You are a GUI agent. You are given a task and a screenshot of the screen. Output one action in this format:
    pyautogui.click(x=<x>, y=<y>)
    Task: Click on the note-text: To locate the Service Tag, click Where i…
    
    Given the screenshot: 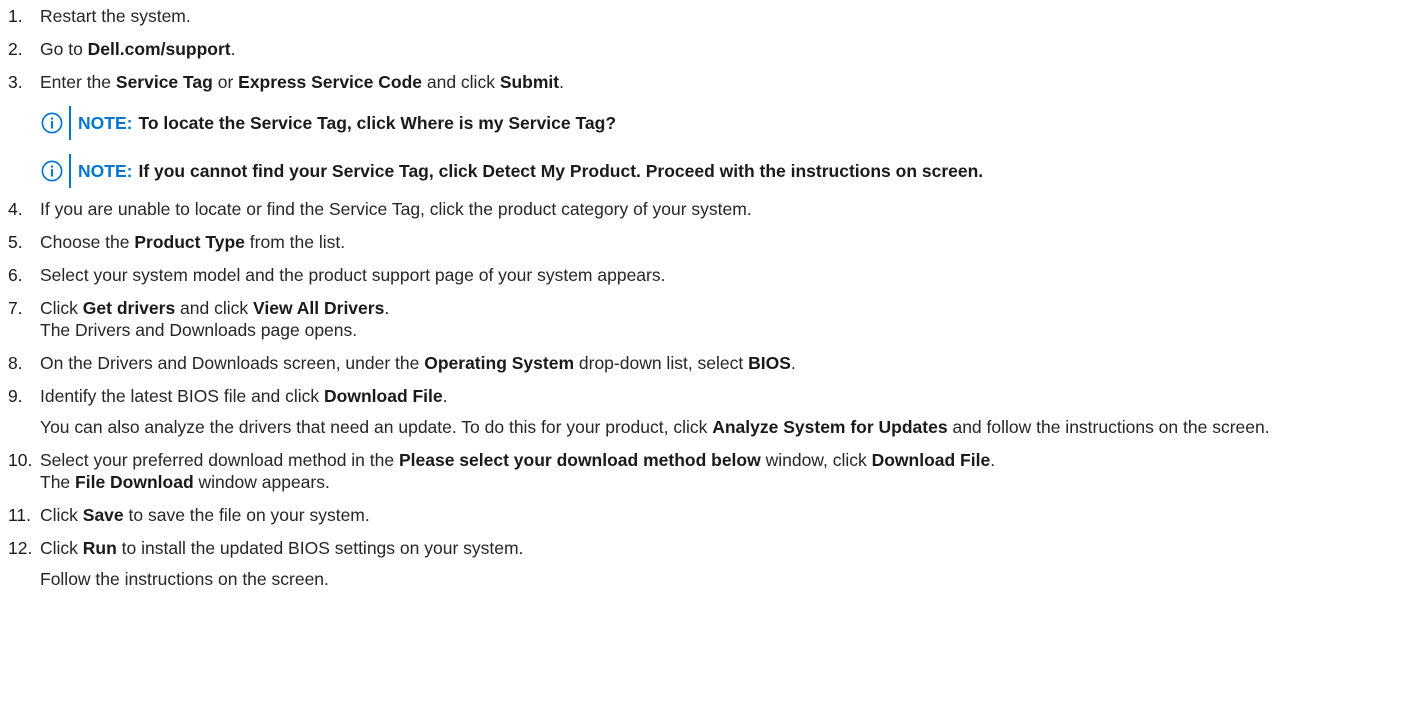 What is the action you would take?
    pyautogui.click(x=377, y=123)
    